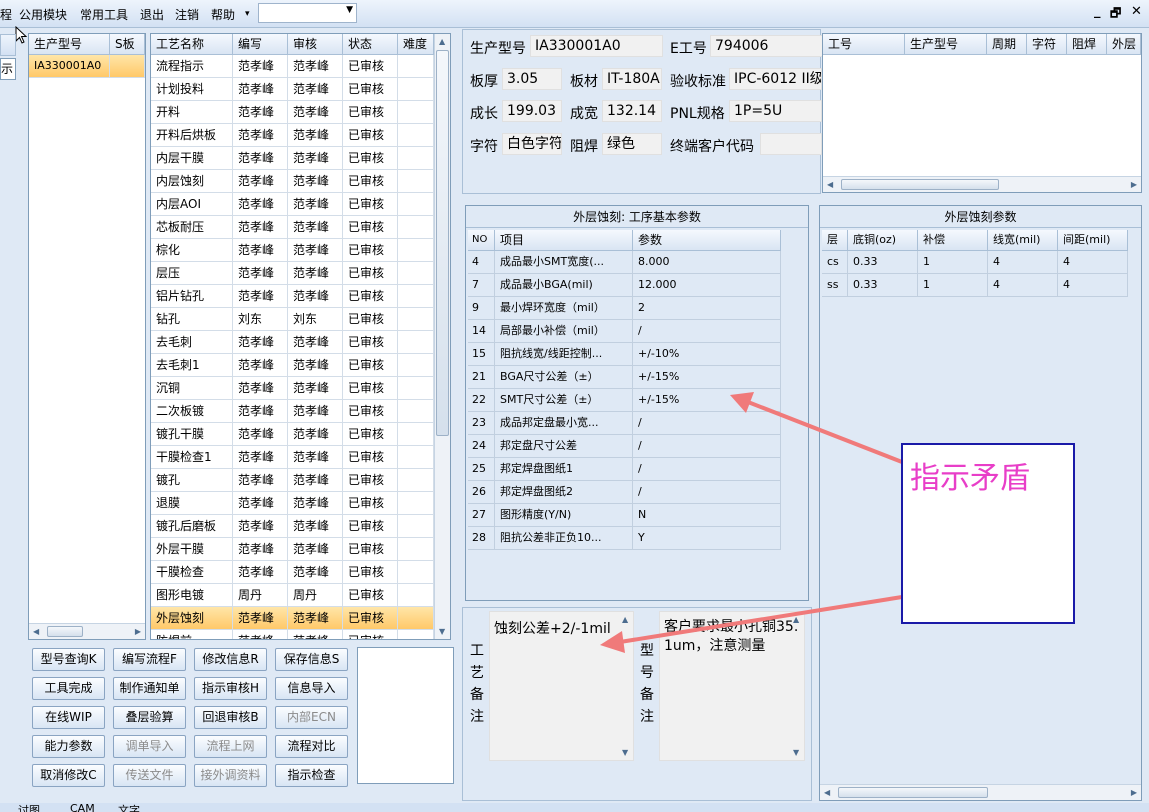 This screenshot has height=812, width=1149. What do you see at coordinates (574, 807) in the screenshot?
I see `bottom-tab-strip: 讨图 CAM 文字` at bounding box center [574, 807].